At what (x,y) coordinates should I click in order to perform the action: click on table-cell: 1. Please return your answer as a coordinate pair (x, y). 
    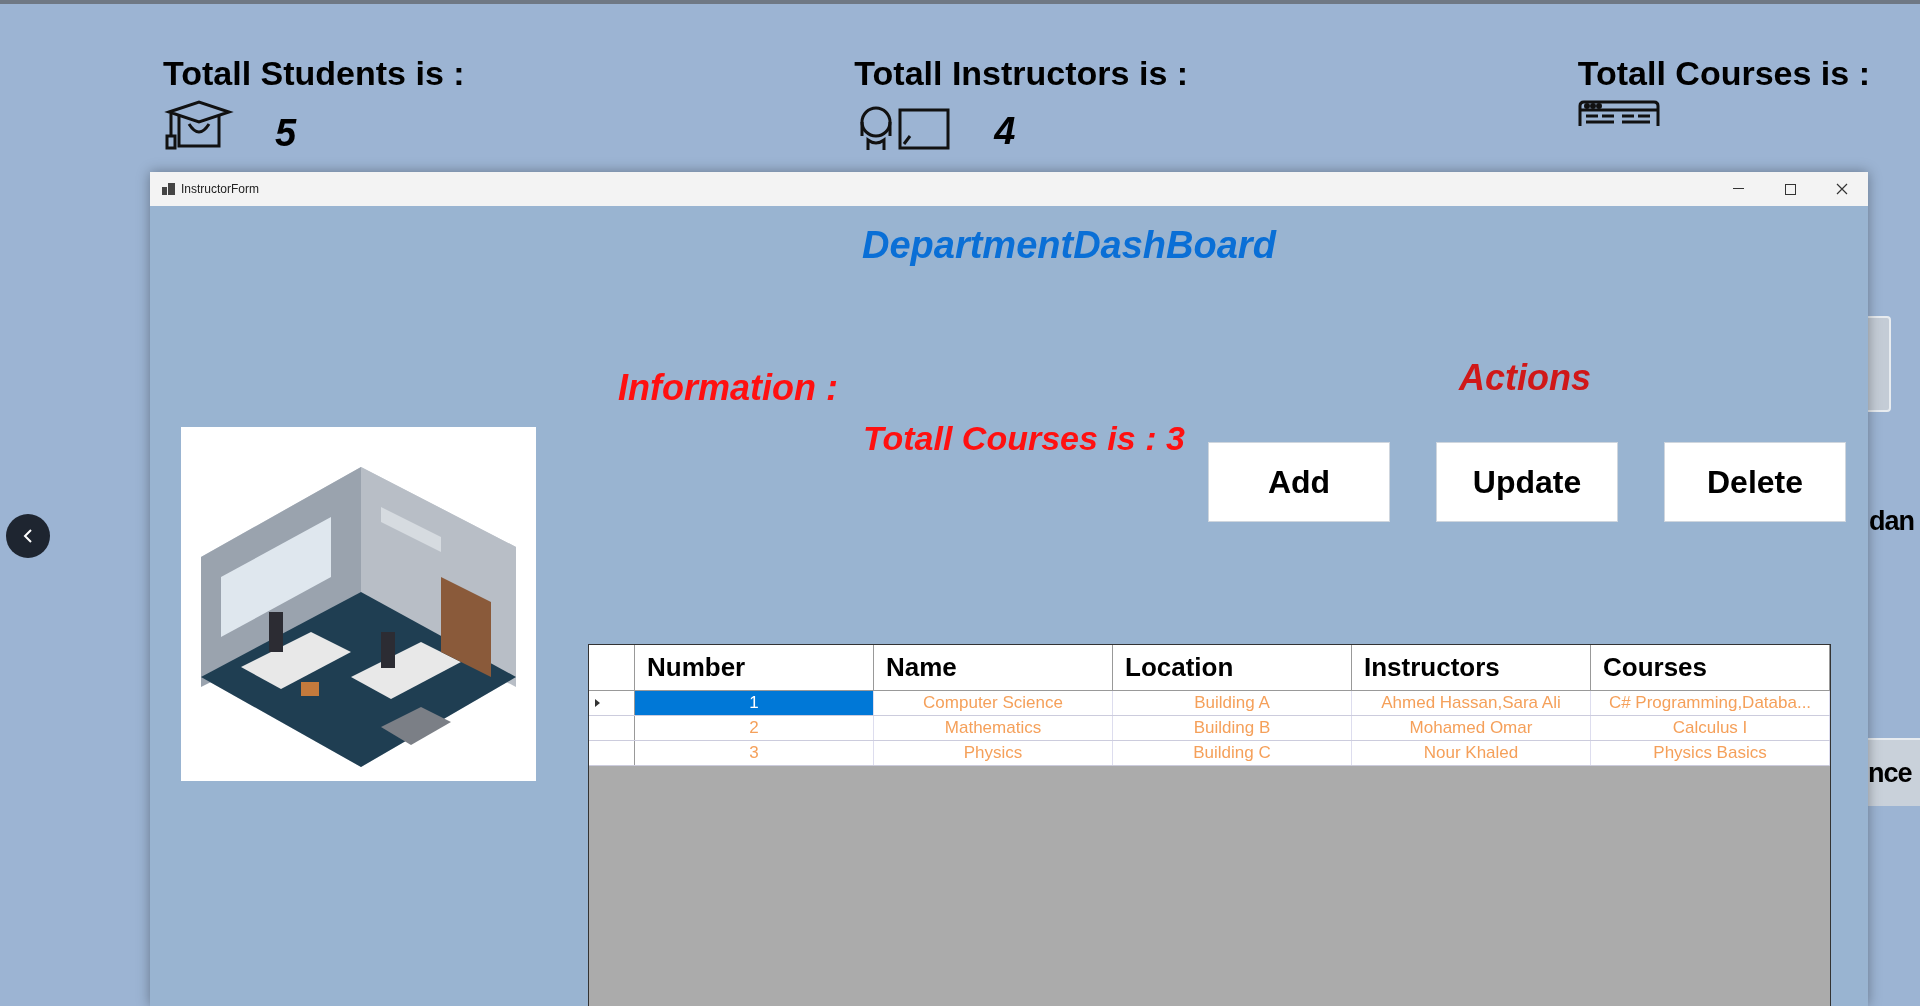
    Looking at the image, I should click on (754, 703).